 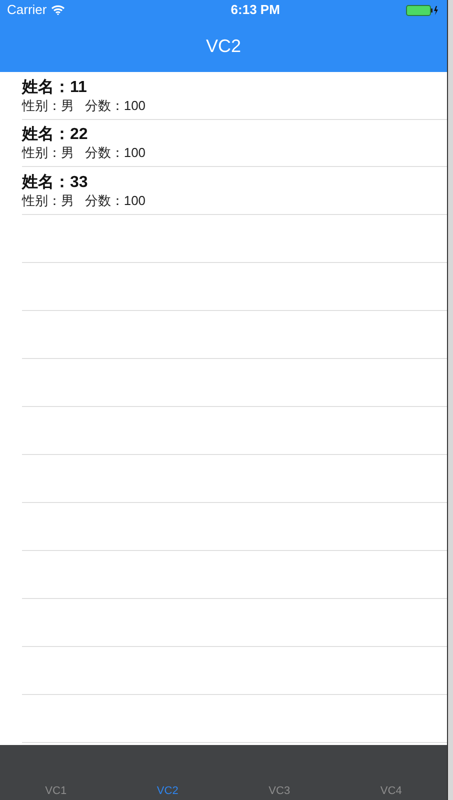 What do you see at coordinates (423, 10) in the screenshot?
I see `battery-icon` at bounding box center [423, 10].